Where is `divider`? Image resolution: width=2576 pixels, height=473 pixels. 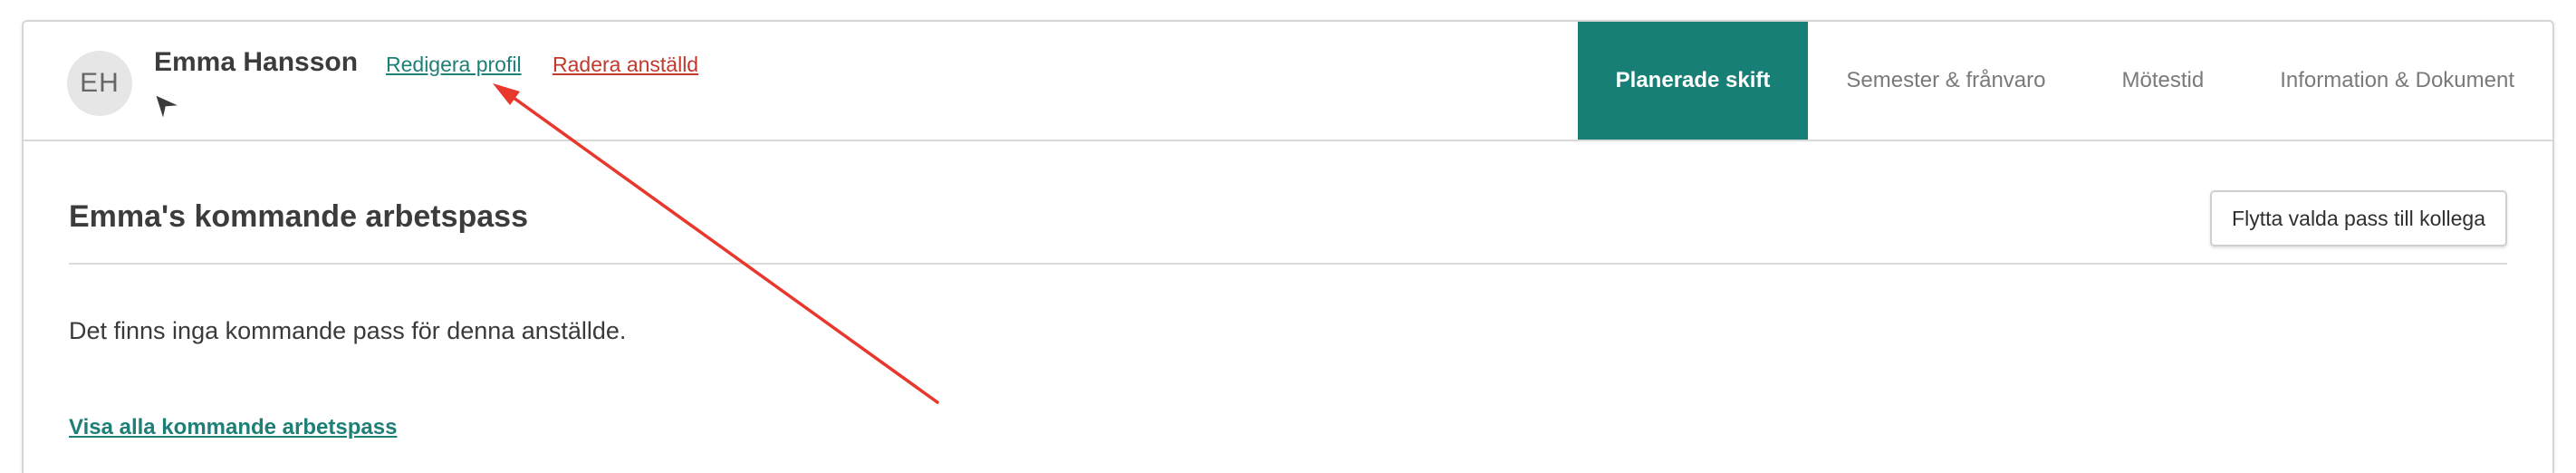 divider is located at coordinates (1288, 264).